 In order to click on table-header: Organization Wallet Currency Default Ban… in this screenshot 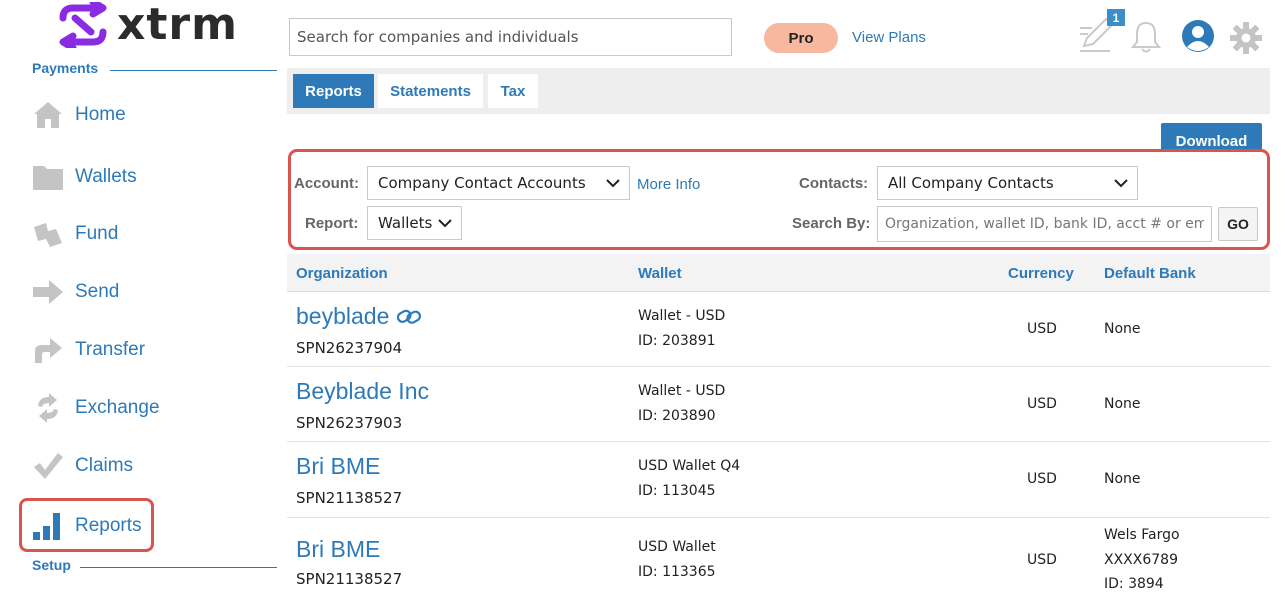, I will do `click(778, 273)`.